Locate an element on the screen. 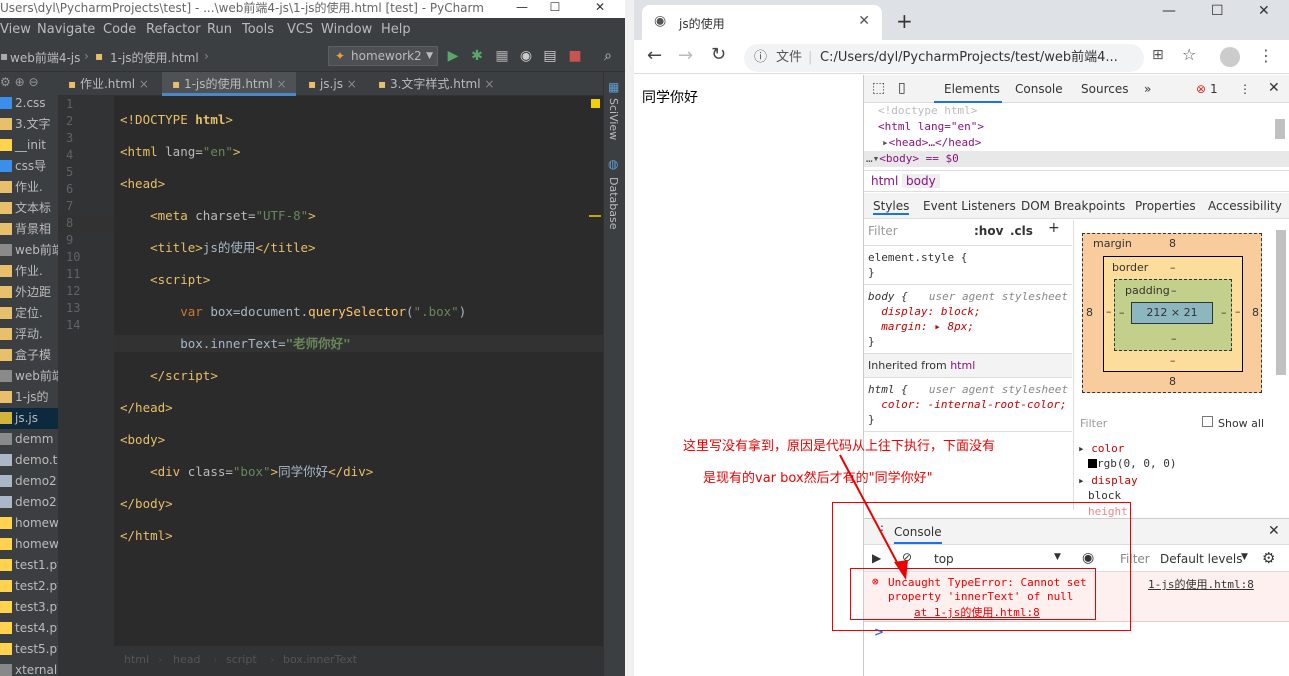 The width and height of the screenshot is (1289, 676). annotation-arrow is located at coordinates (873, 517).